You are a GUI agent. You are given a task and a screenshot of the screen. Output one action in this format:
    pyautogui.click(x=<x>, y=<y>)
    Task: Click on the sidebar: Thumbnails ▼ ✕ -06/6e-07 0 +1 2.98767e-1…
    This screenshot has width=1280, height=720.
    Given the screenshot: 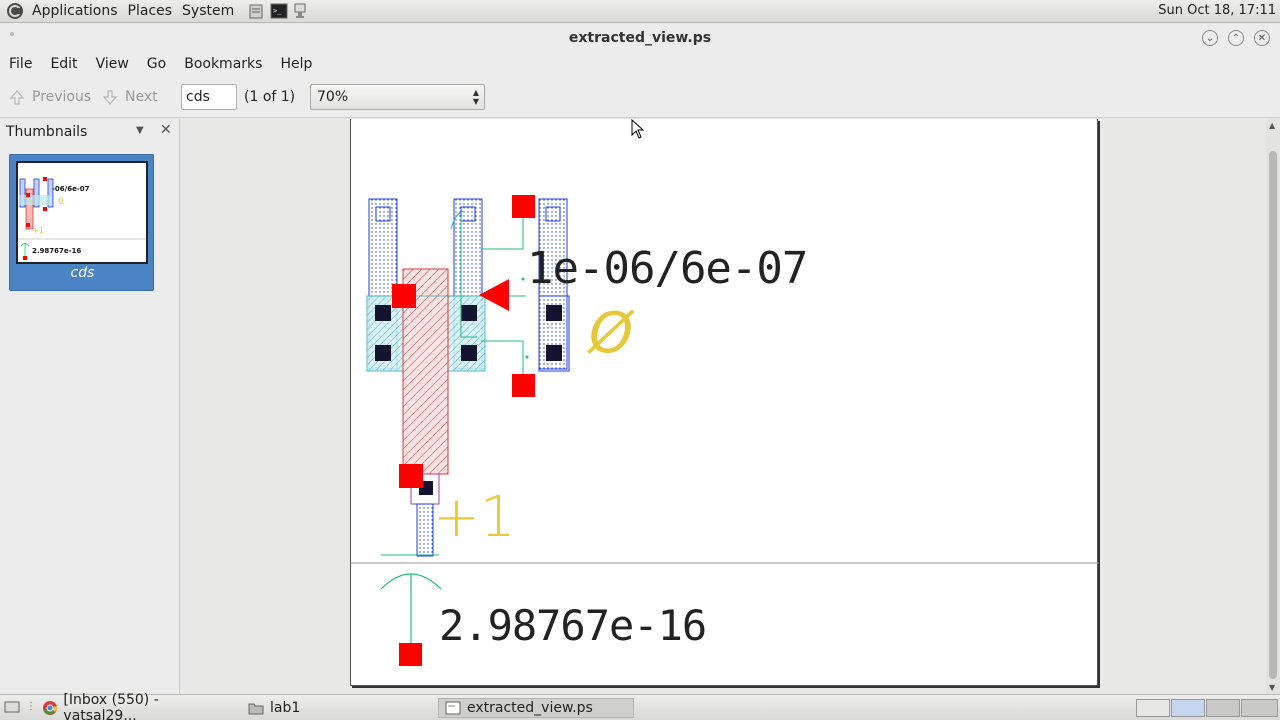 What is the action you would take?
    pyautogui.click(x=90, y=406)
    